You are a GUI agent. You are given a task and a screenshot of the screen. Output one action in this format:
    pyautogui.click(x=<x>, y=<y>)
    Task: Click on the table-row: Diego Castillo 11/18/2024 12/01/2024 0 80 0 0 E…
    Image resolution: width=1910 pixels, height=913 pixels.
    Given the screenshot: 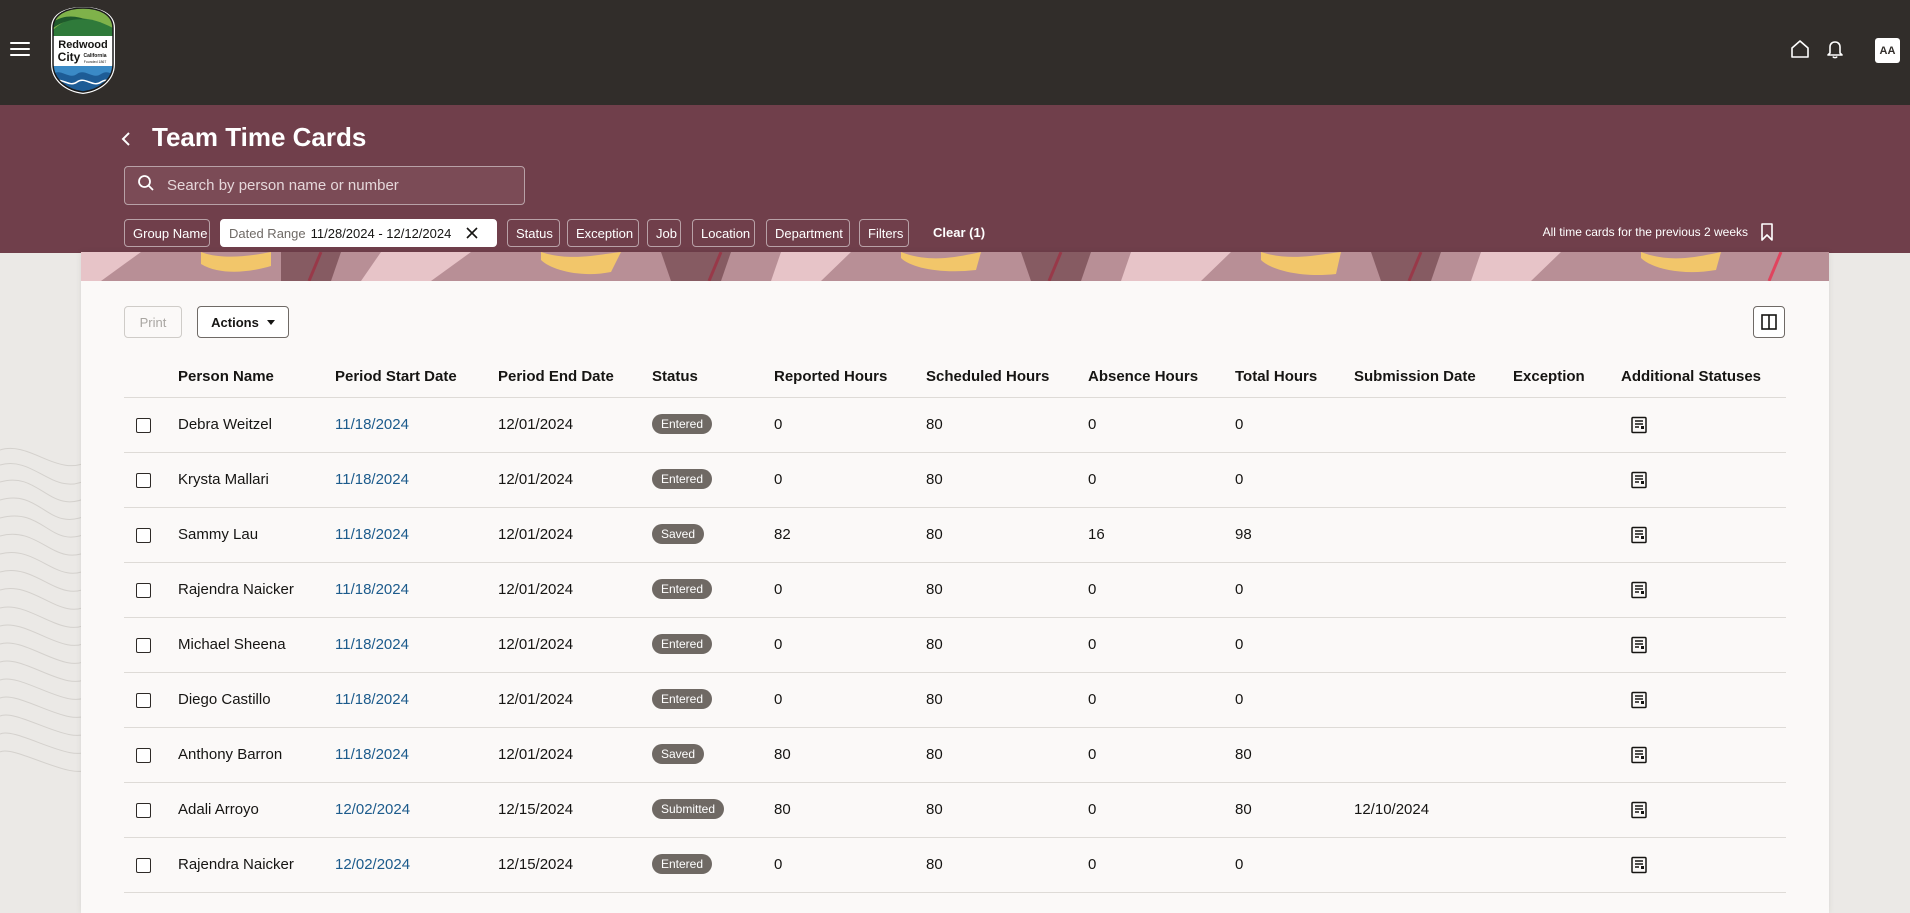 What is the action you would take?
    pyautogui.click(x=955, y=700)
    